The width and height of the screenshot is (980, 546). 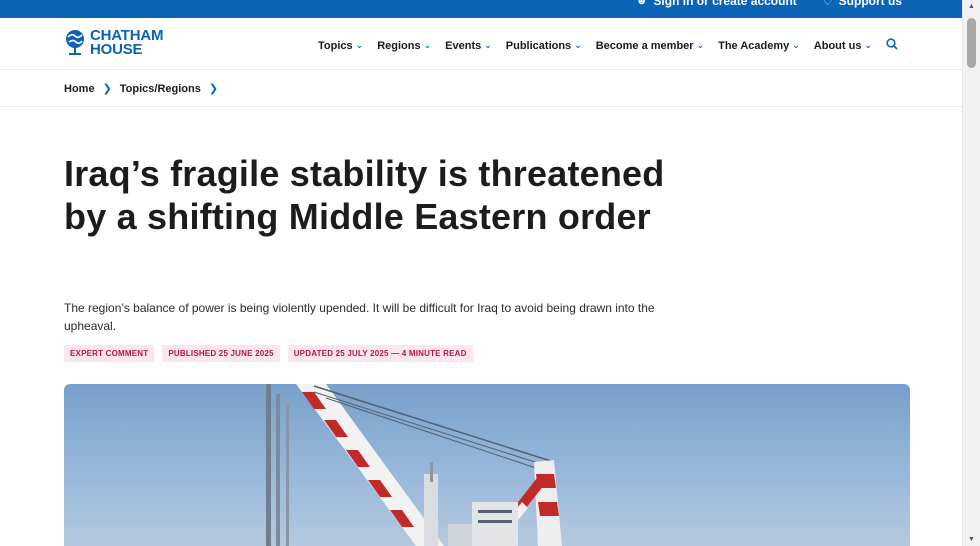 What do you see at coordinates (481, 88) in the screenshot?
I see `breadcrumb: Home ❯ Topics/Regions ❯` at bounding box center [481, 88].